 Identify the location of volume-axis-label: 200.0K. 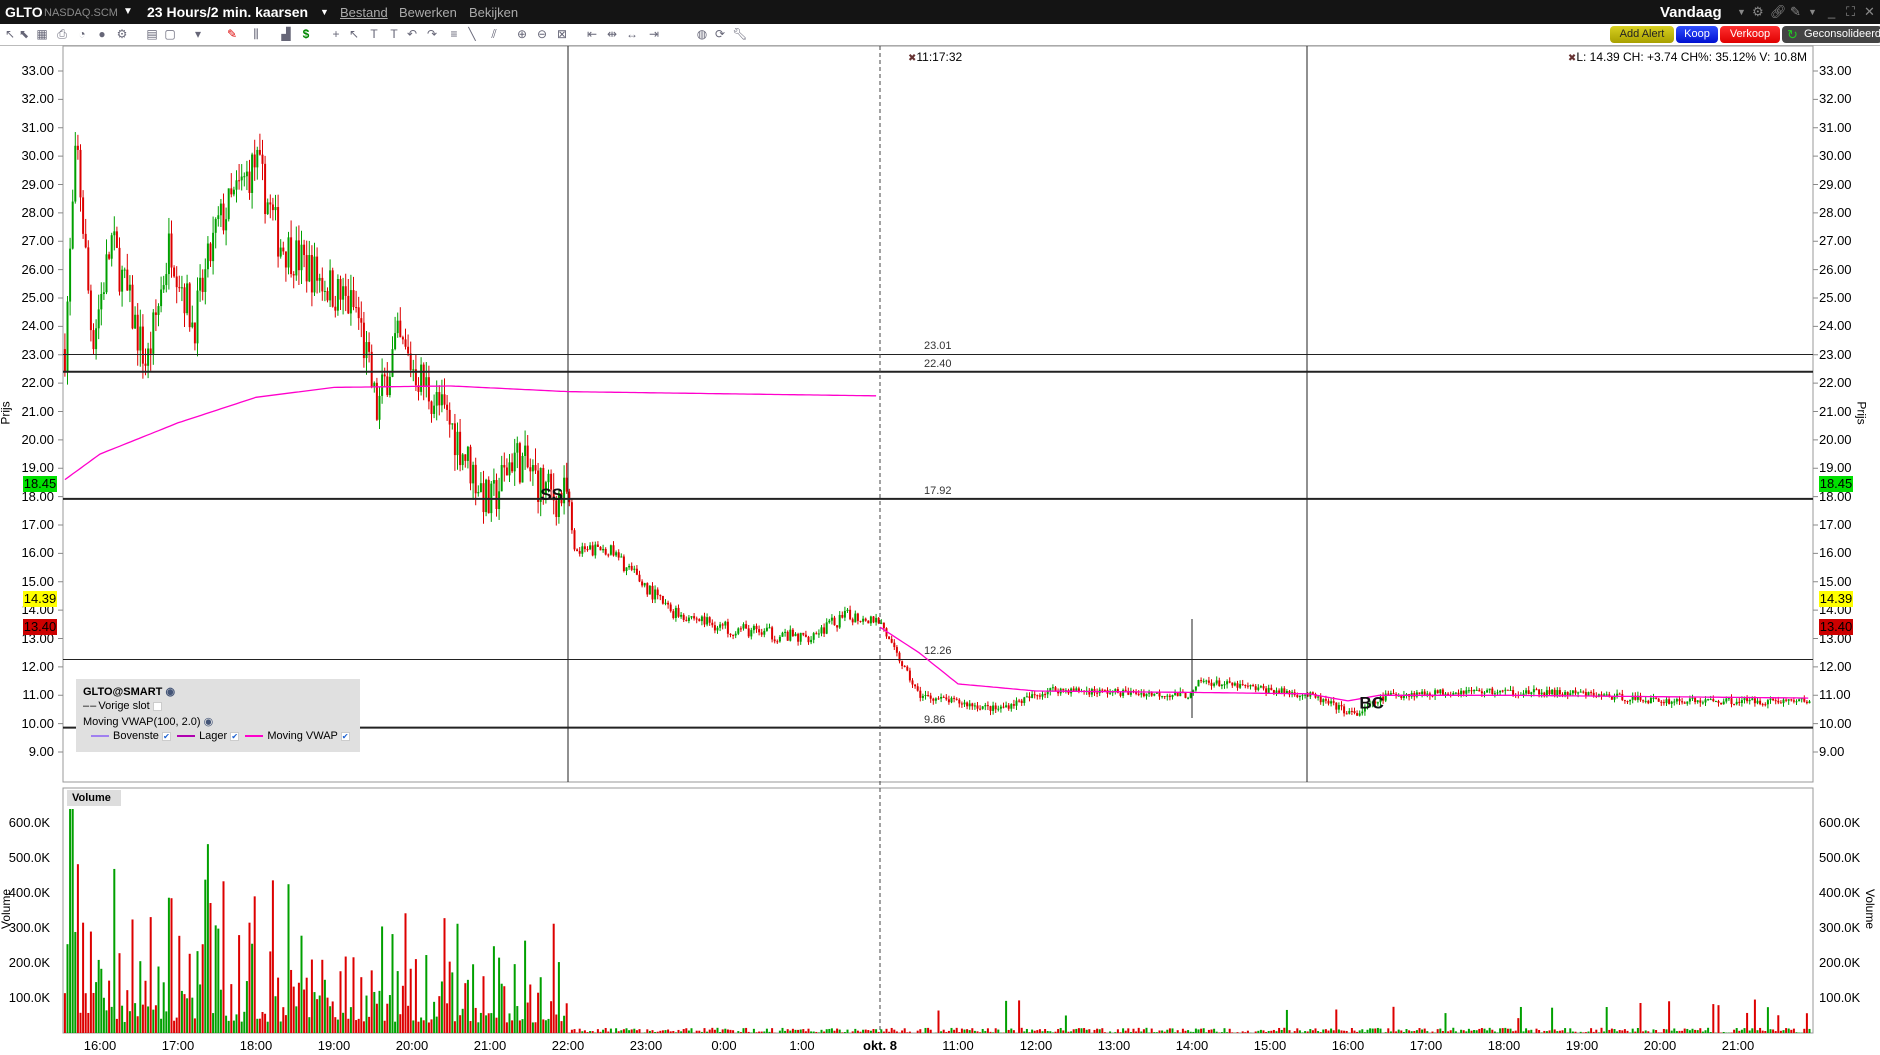
(1840, 962).